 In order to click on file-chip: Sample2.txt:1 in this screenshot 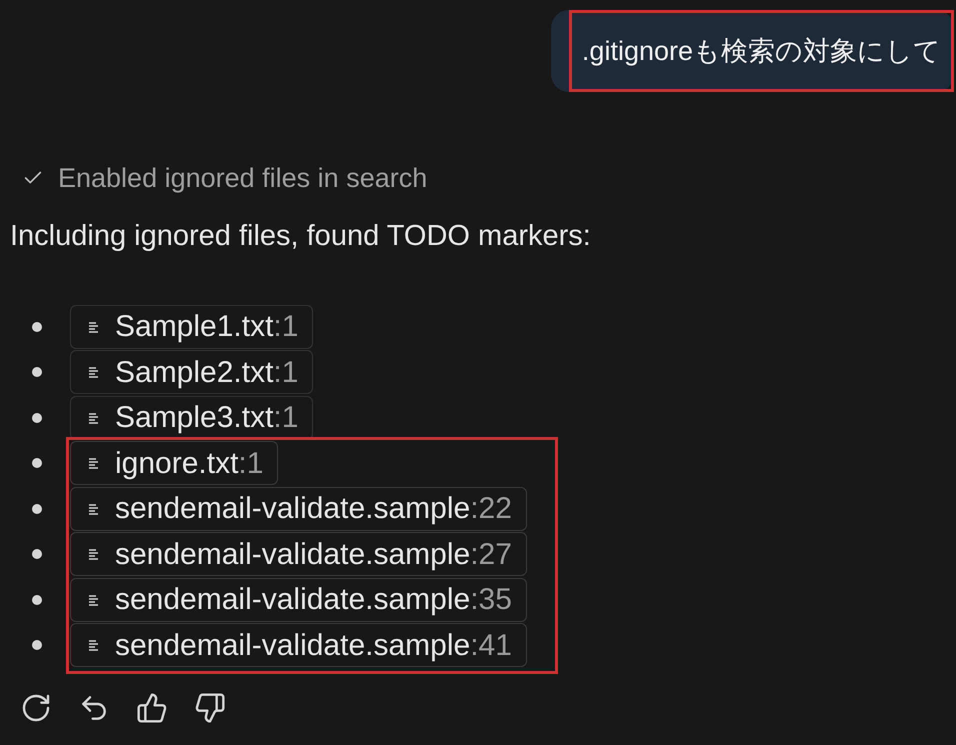, I will do `click(192, 372)`.